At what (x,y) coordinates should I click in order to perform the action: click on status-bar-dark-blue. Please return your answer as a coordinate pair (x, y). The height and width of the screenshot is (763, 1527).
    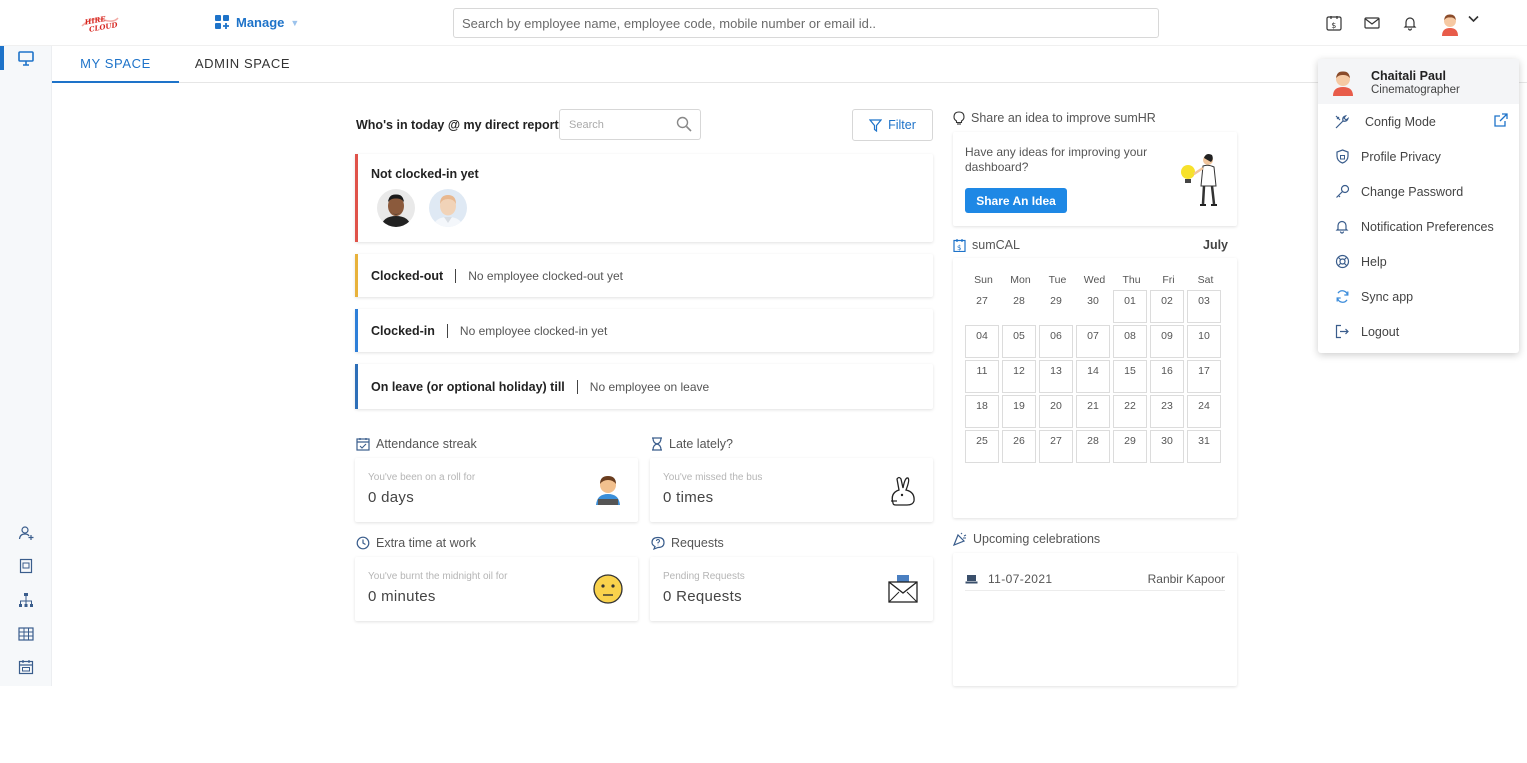
    Looking at the image, I should click on (356, 386).